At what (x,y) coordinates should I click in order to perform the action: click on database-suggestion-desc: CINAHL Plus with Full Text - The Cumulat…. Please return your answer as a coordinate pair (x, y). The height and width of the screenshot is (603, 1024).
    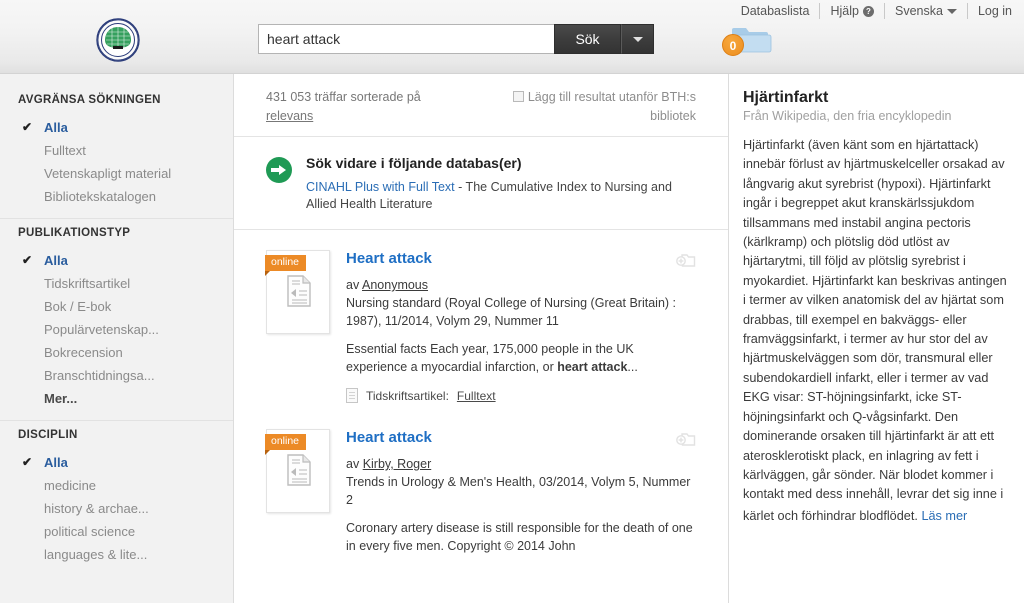
    Looking at the image, I should click on (501, 196).